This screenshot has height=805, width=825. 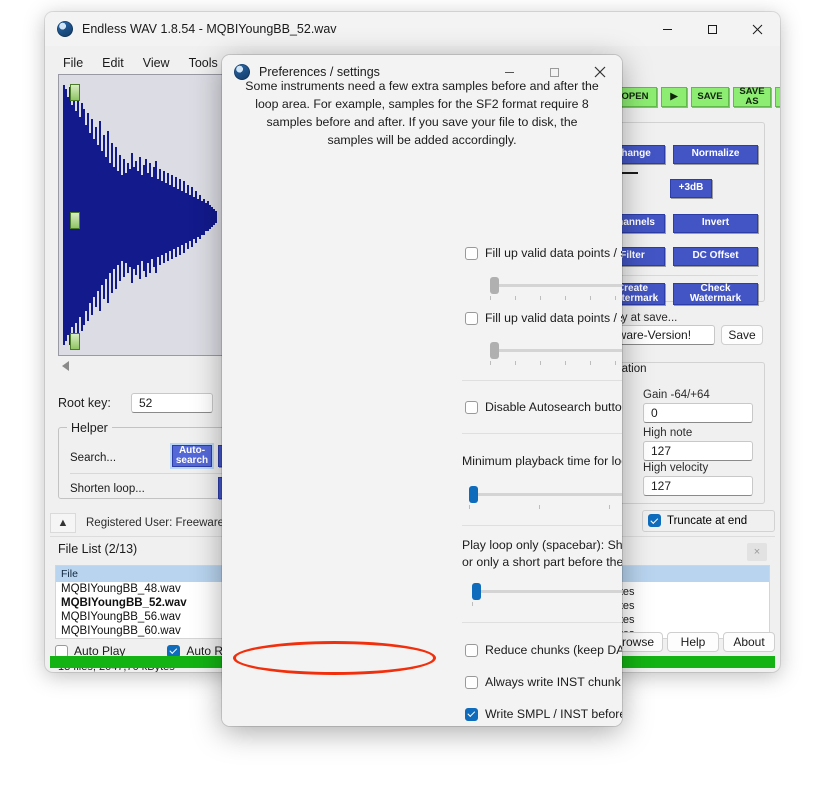 I want to click on truncate-at-end-checkbox: Truncate at end, so click(x=697, y=520).